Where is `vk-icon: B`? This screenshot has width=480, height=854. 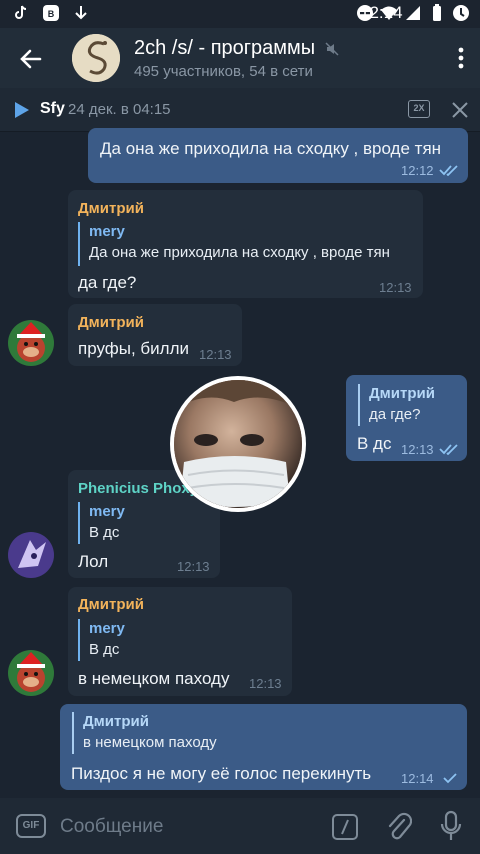 vk-icon: B is located at coordinates (51, 13).